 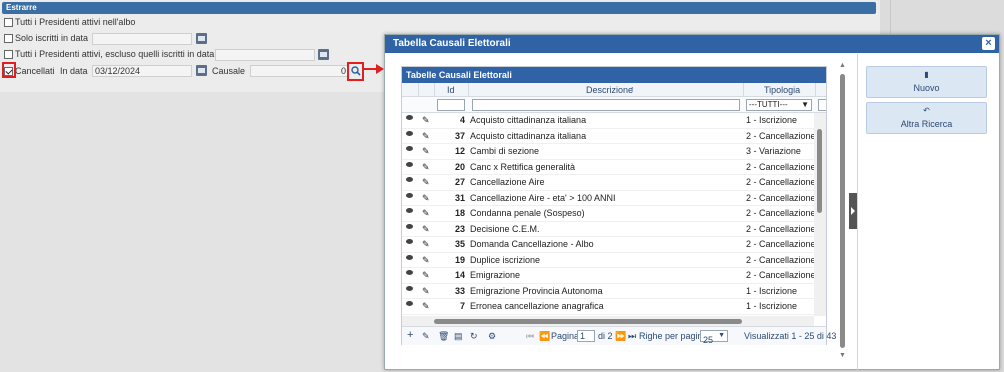 I want to click on close-icon: ×, so click(x=988, y=43).